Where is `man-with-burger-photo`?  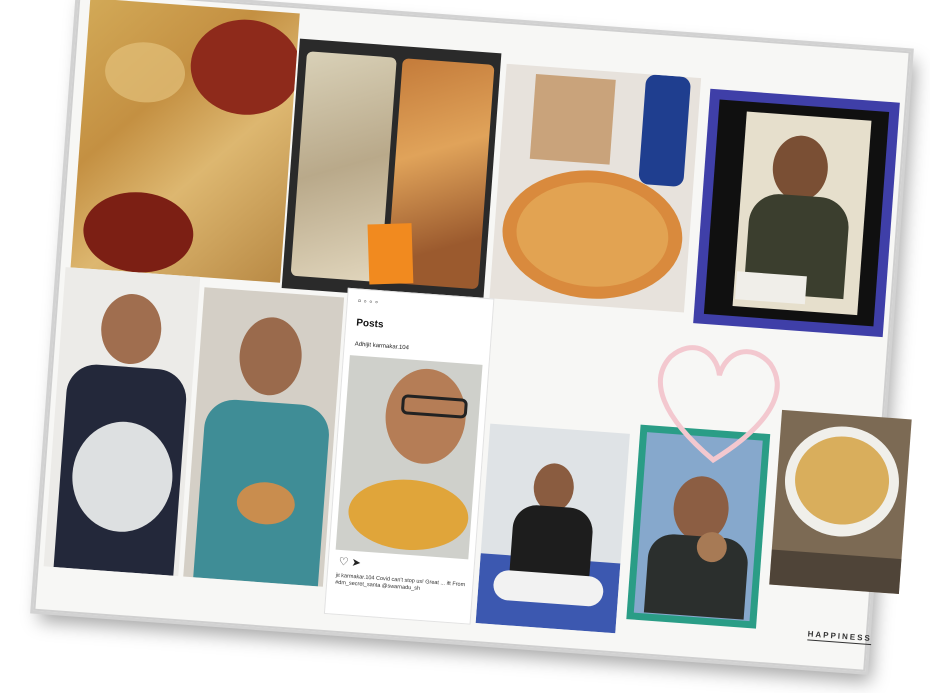
man-with-burger-photo is located at coordinates (264, 437).